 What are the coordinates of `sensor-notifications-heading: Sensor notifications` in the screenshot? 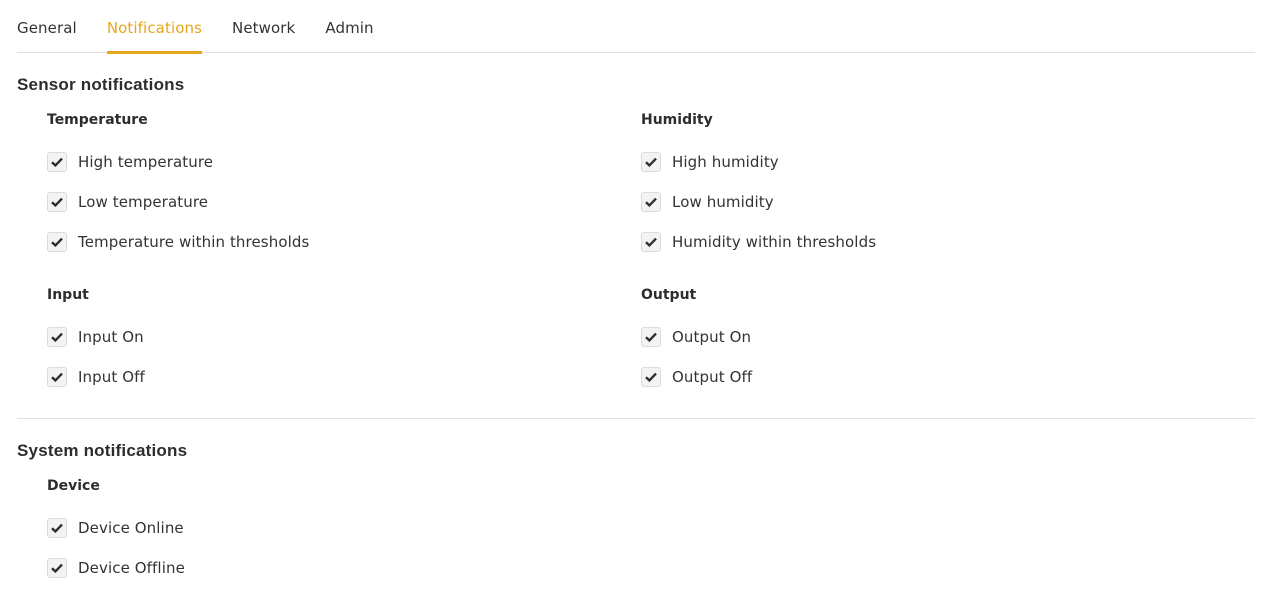 It's located at (101, 84).